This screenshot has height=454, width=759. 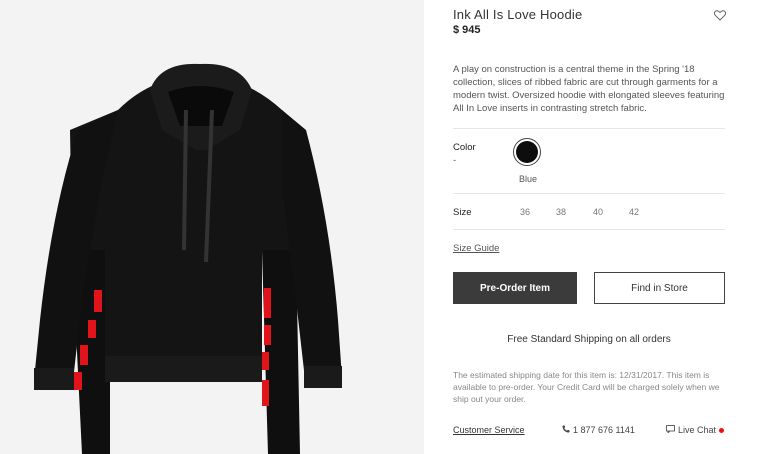 I want to click on size-label: Size, so click(x=462, y=212).